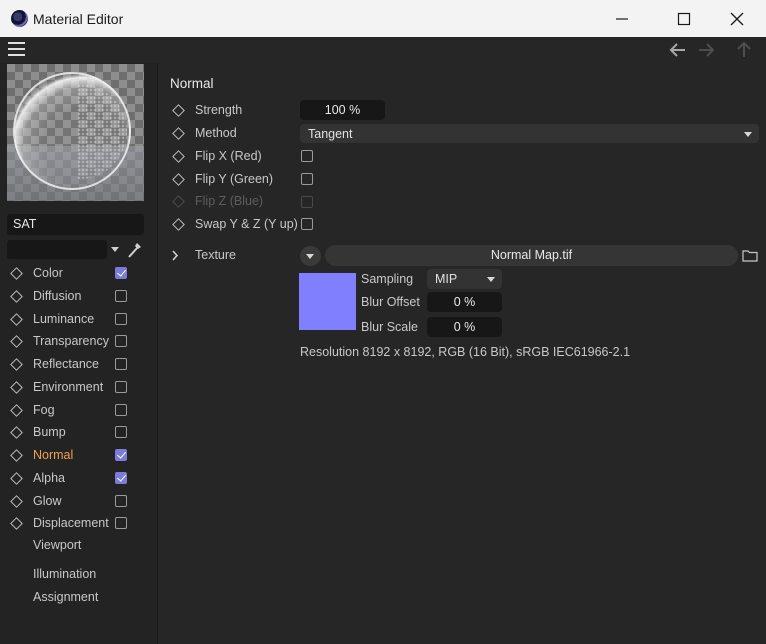 The width and height of the screenshot is (766, 644). I want to click on sidebar-item-luminance: Luminance, so click(78, 319).